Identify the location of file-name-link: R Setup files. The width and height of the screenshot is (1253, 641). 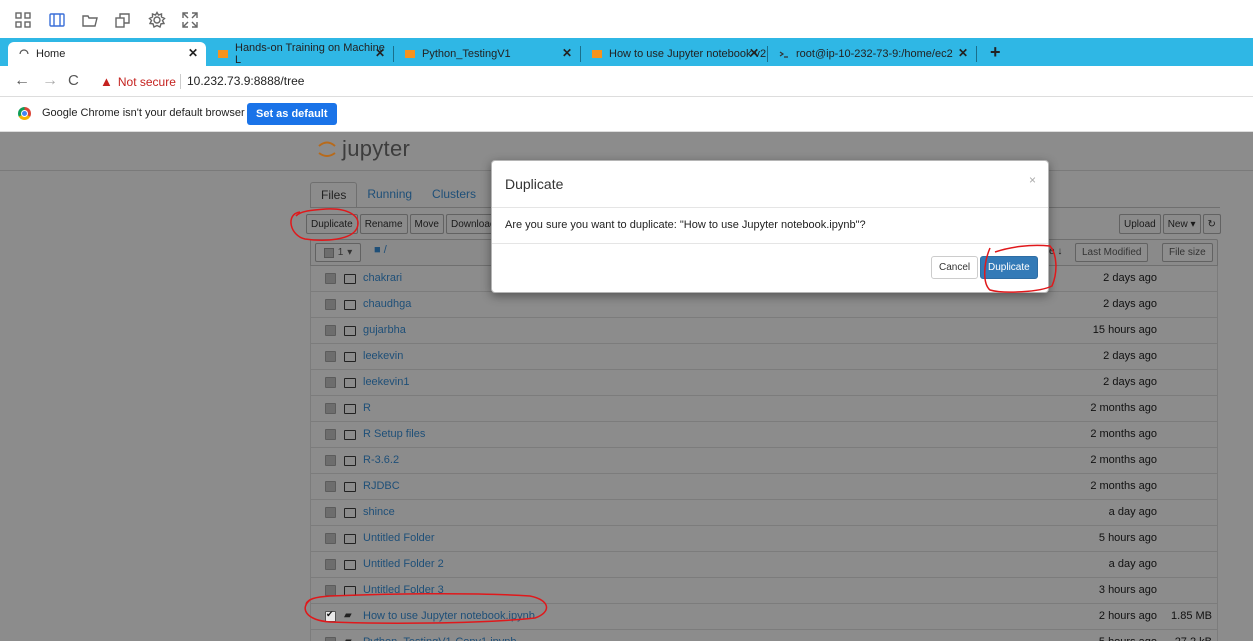
(394, 434).